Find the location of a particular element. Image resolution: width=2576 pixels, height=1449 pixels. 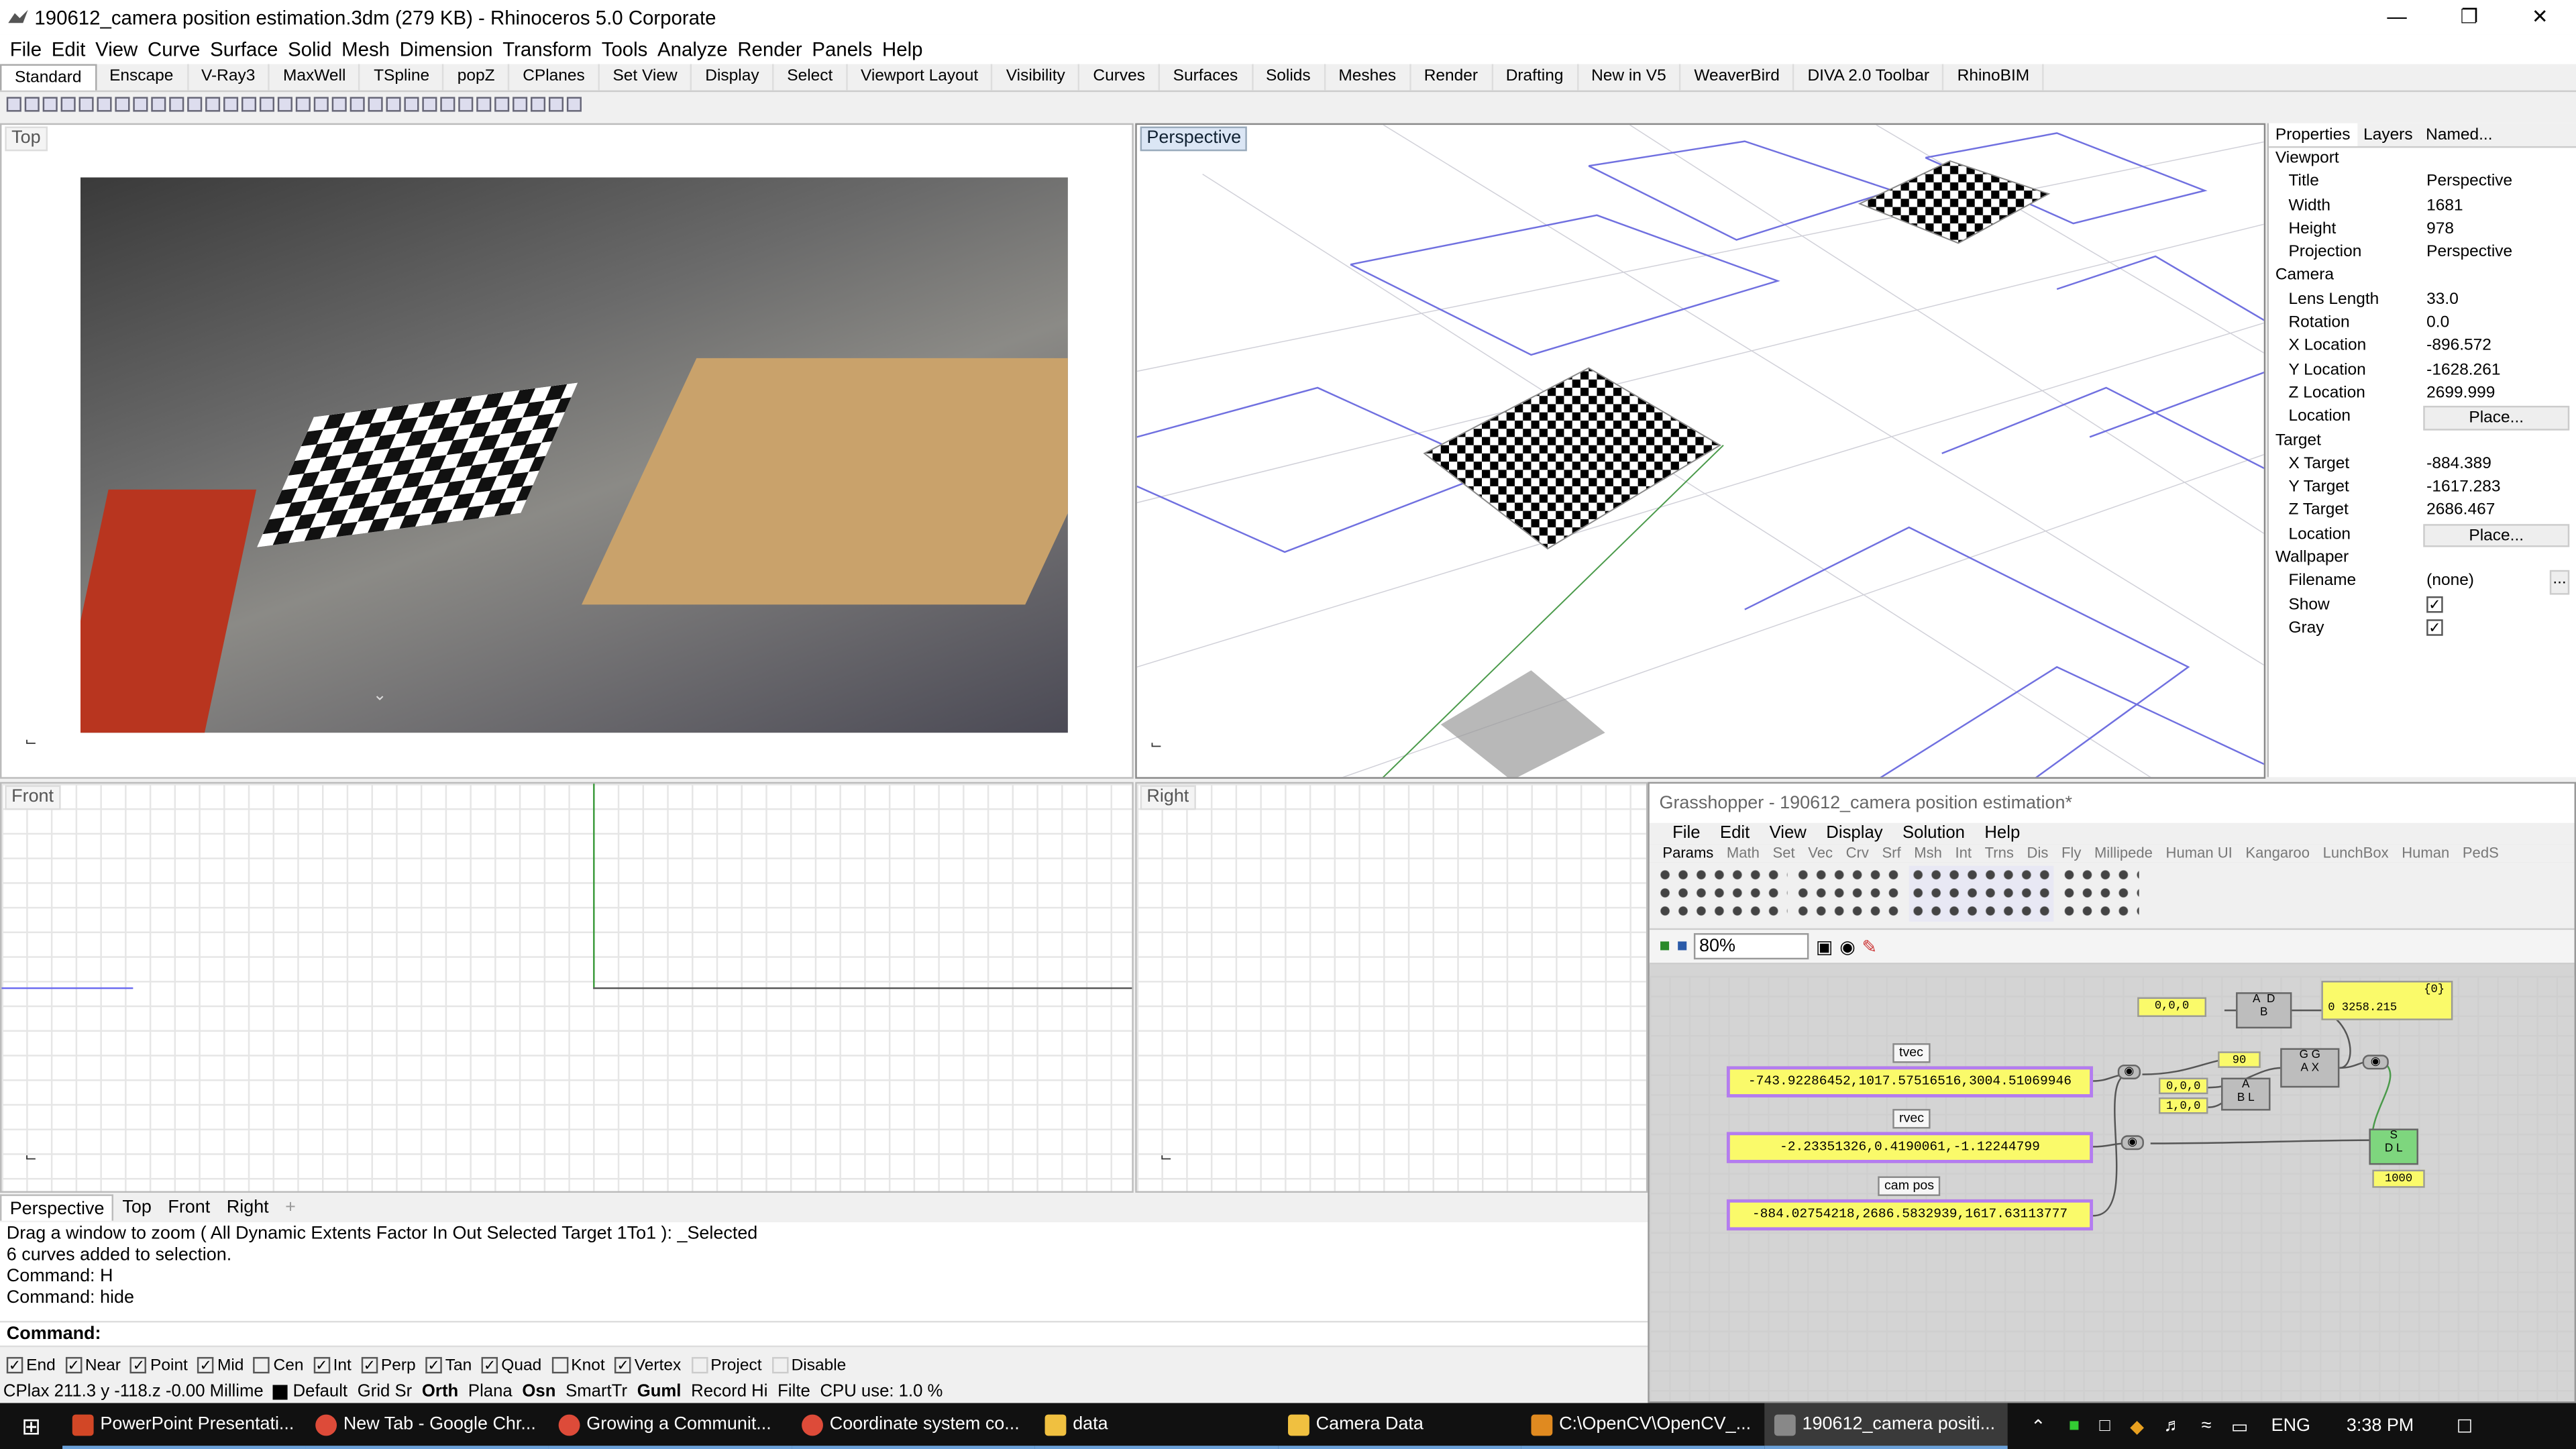

osnap-toggle: Osn is located at coordinates (538, 1391).